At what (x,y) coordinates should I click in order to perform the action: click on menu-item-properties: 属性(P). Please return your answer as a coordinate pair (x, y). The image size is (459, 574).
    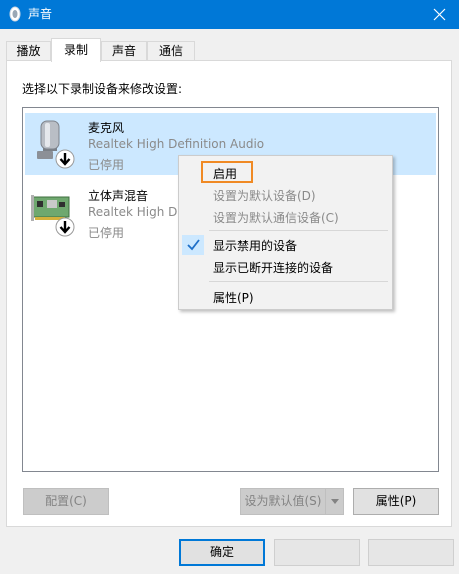
    Looking at the image, I should click on (233, 297).